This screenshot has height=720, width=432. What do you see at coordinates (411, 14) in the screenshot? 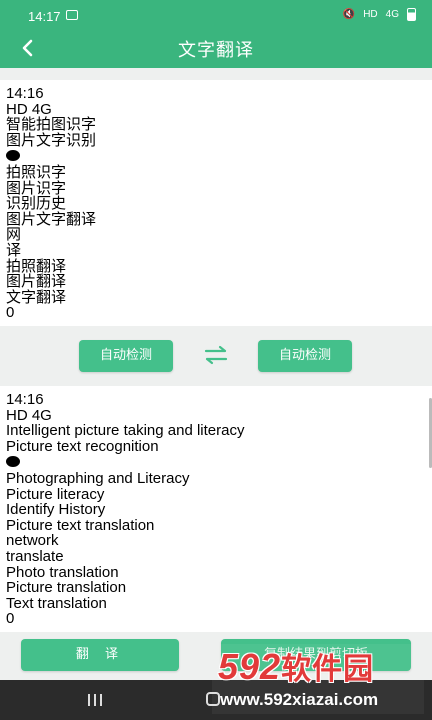
I see `battery-icon` at bounding box center [411, 14].